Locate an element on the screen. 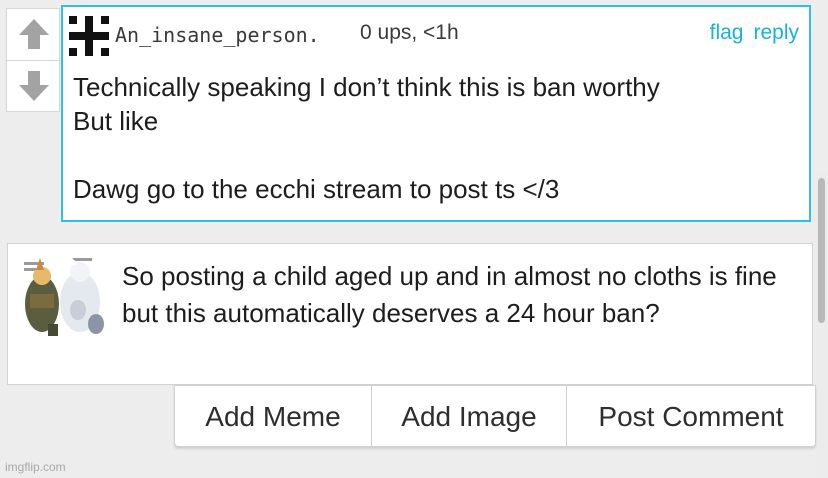  vote-divider is located at coordinates (33, 60).